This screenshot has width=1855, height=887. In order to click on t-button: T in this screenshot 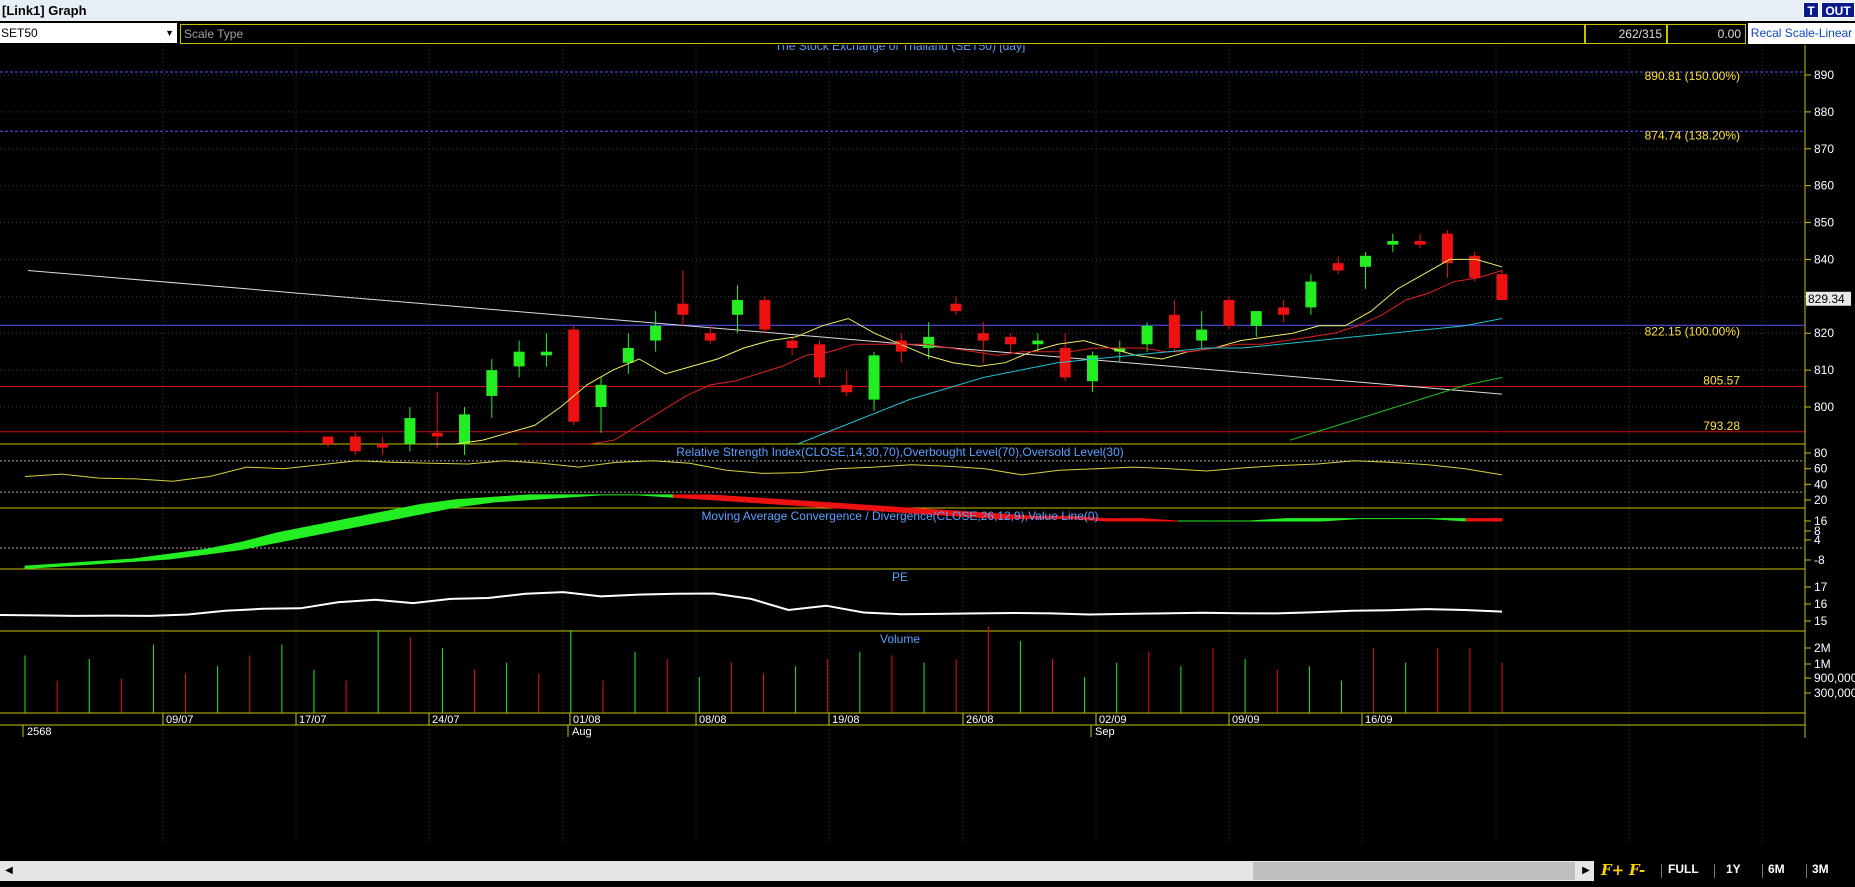, I will do `click(1811, 10)`.